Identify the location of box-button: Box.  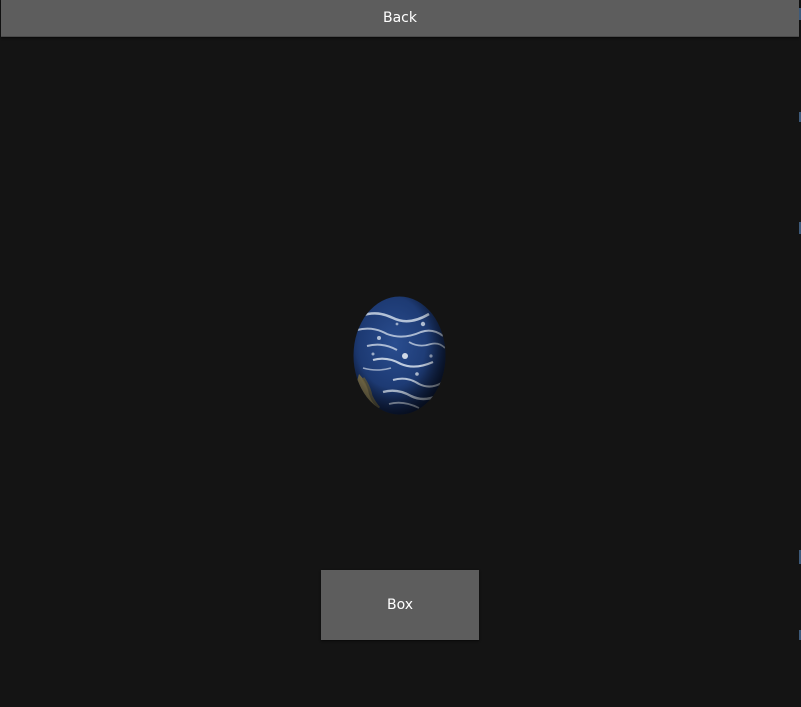
(400, 605).